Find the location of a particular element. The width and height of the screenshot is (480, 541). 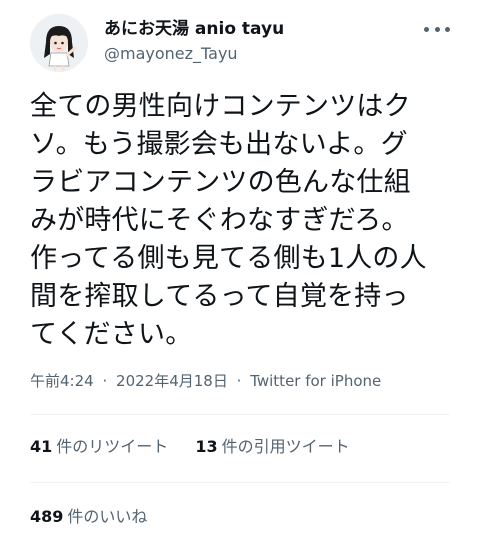

tweet-header: あにお天湯 anio tayu @mayonez_Tayu is located at coordinates (240, 44).